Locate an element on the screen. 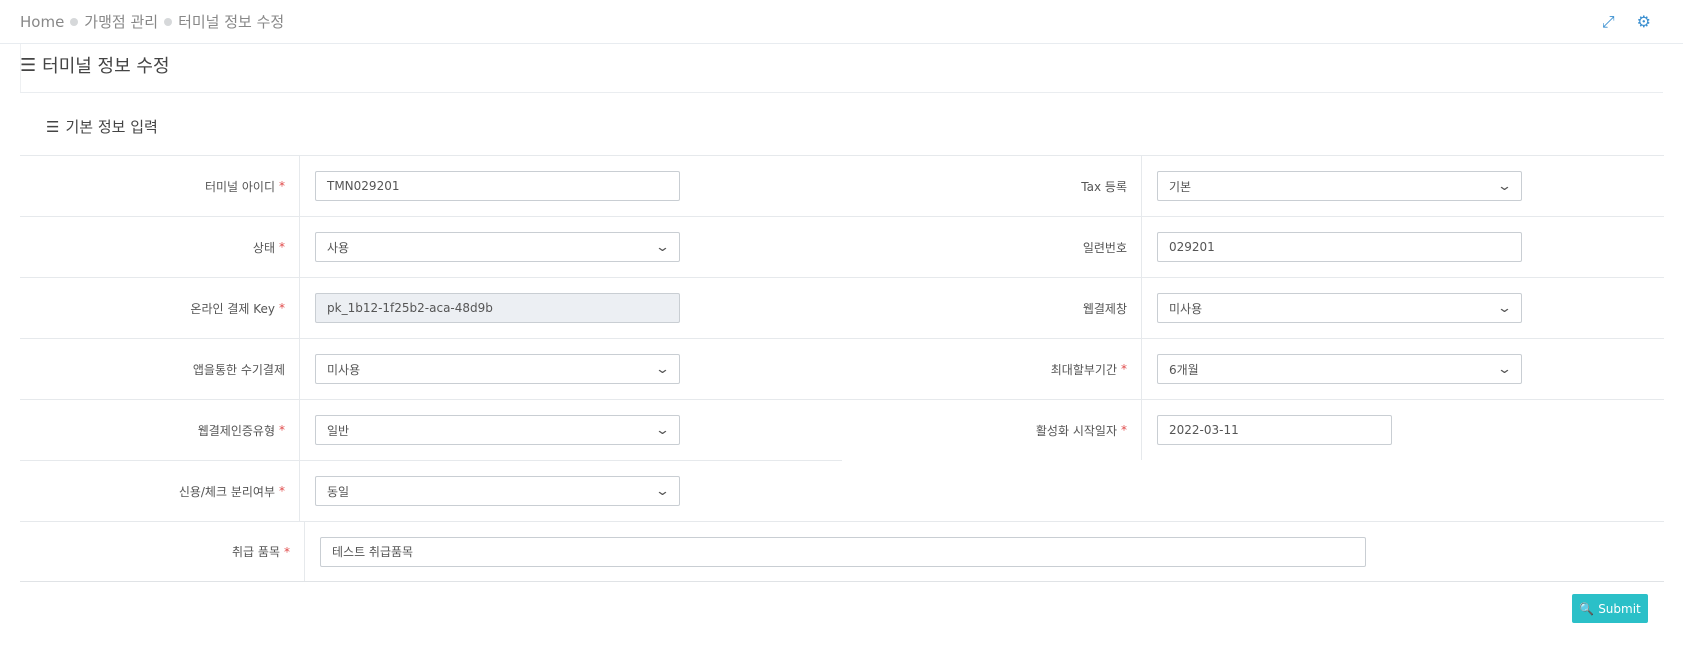  serial-cell: 일련번호 029201 is located at coordinates (1253, 247).